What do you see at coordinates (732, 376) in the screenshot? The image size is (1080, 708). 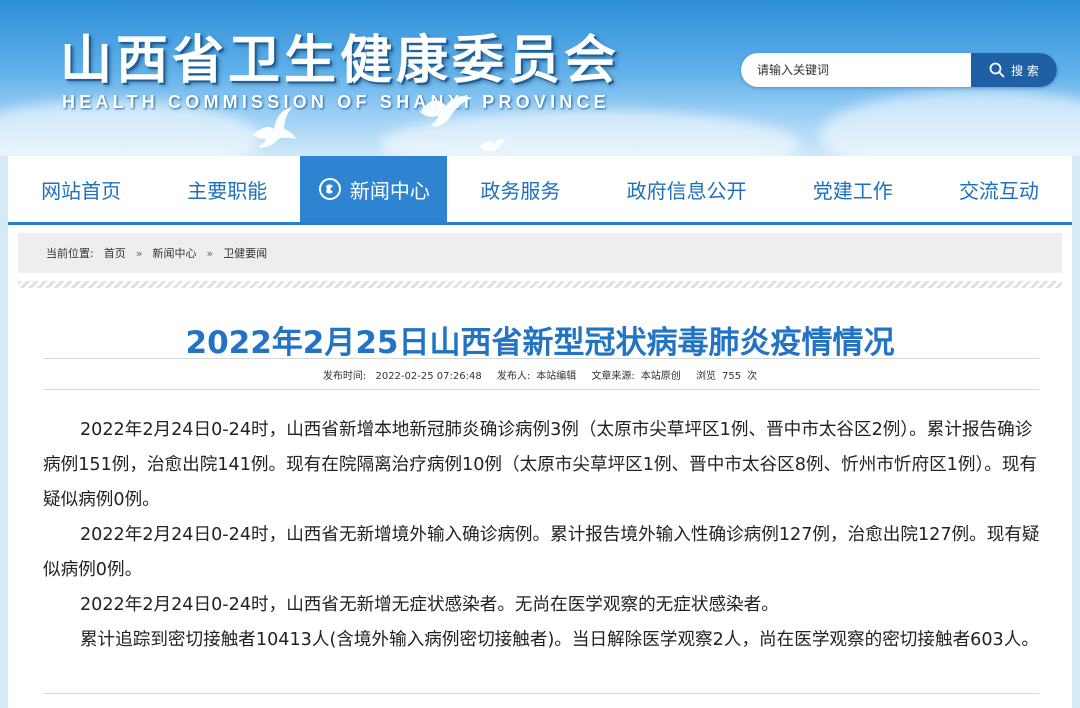 I see `views-count: 755` at bounding box center [732, 376].